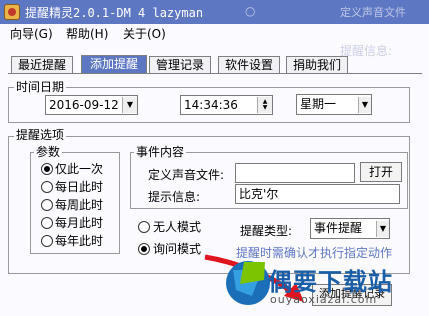 The width and height of the screenshot is (429, 316). I want to click on watermark-url: ouyaoxiazai.com, so click(324, 299).